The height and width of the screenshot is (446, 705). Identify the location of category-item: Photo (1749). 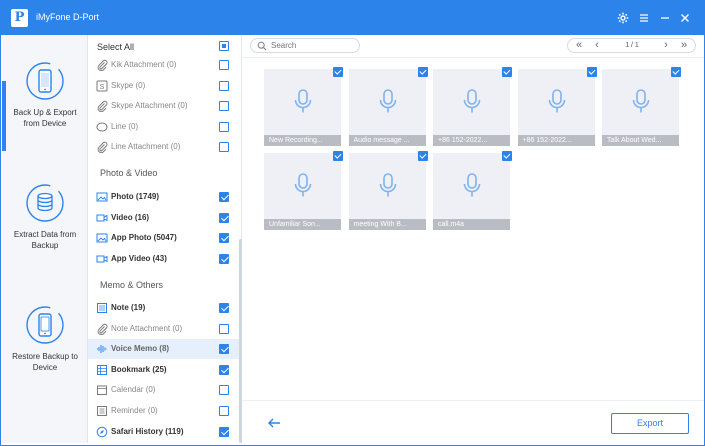
(164, 197).